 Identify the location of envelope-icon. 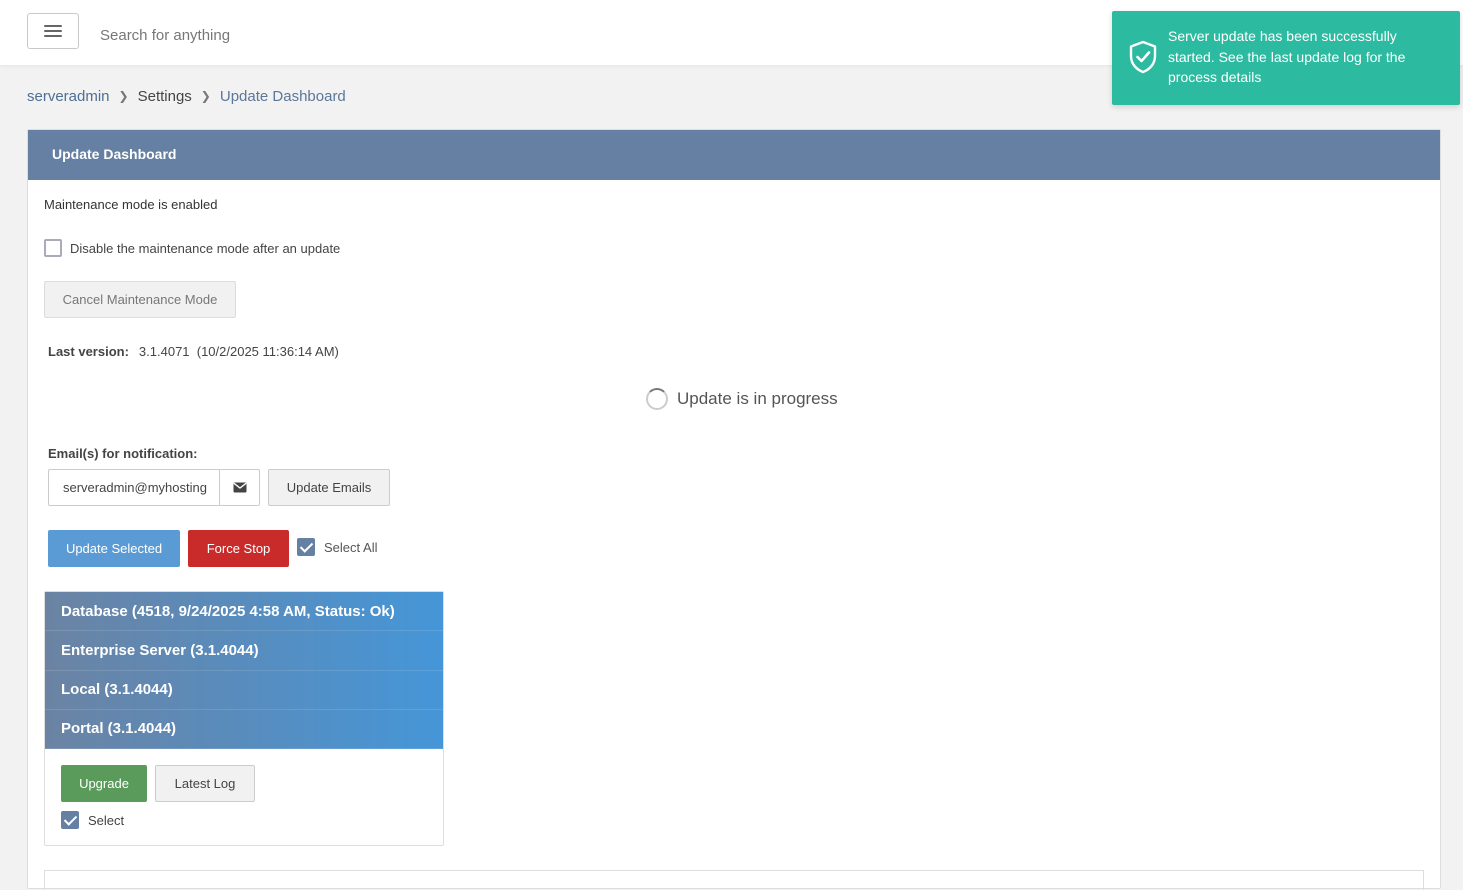
(239, 487).